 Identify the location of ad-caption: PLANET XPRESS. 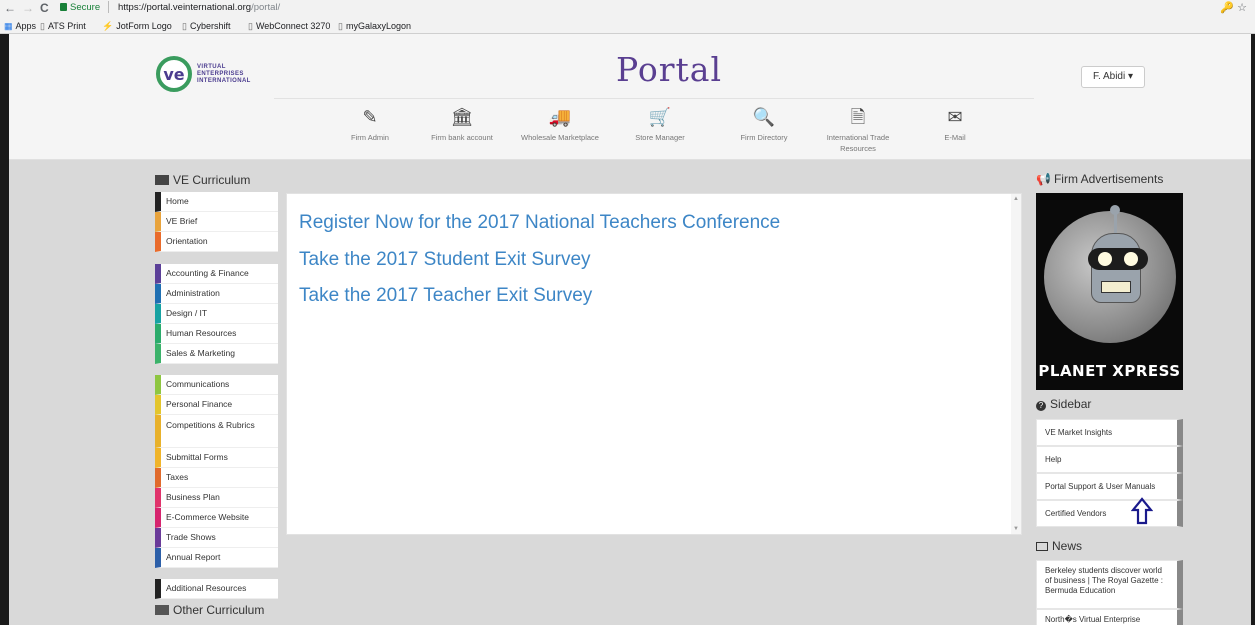
(1109, 371).